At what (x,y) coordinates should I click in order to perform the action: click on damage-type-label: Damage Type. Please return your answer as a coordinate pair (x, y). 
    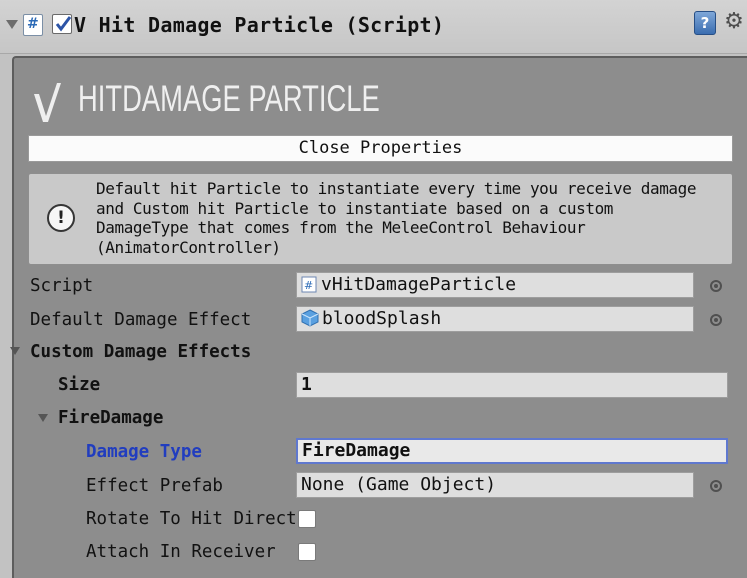
    Looking at the image, I should click on (144, 452).